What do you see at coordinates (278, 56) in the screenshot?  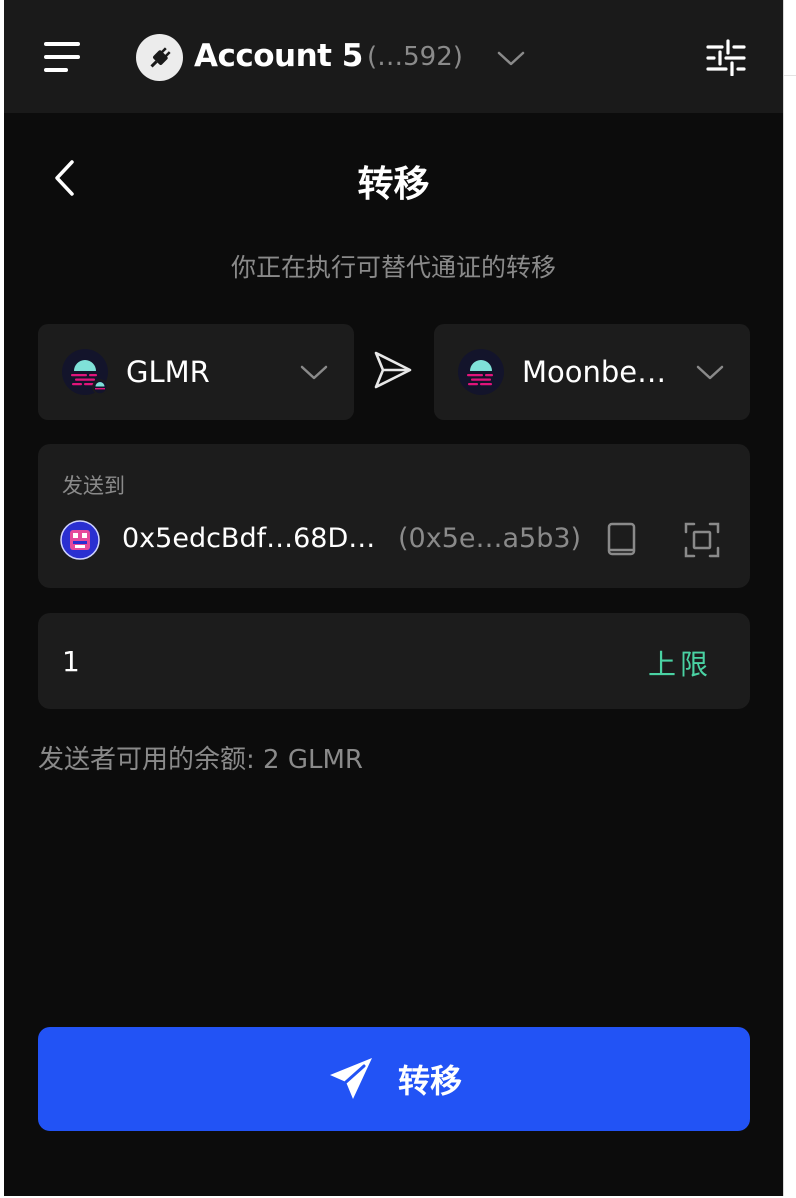 I see `account-name: Account 5` at bounding box center [278, 56].